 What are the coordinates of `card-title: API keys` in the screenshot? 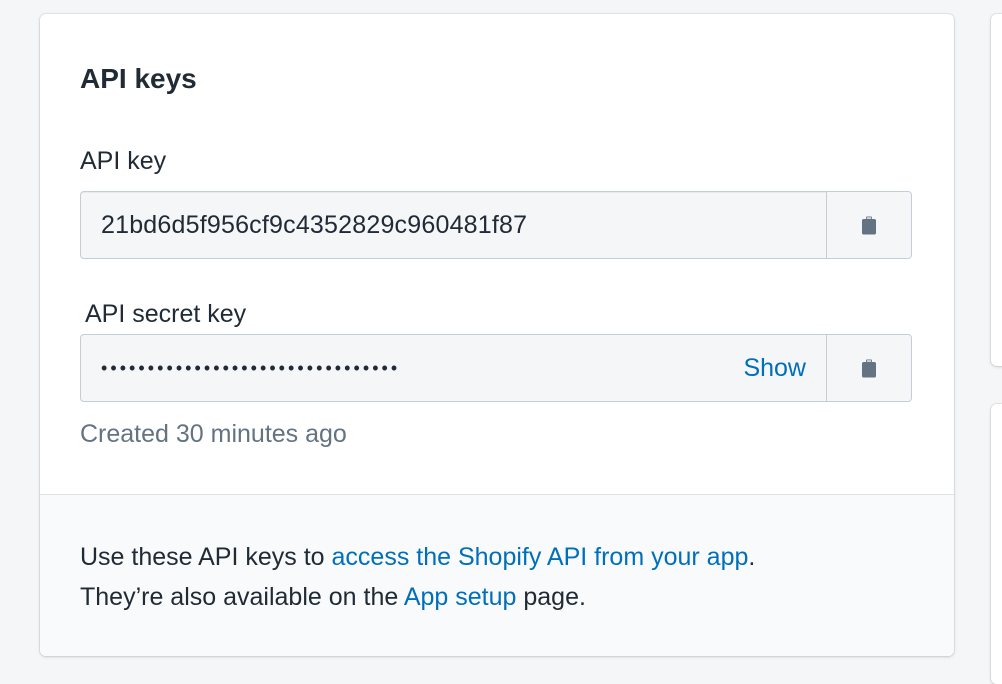 It's located at (138, 78).